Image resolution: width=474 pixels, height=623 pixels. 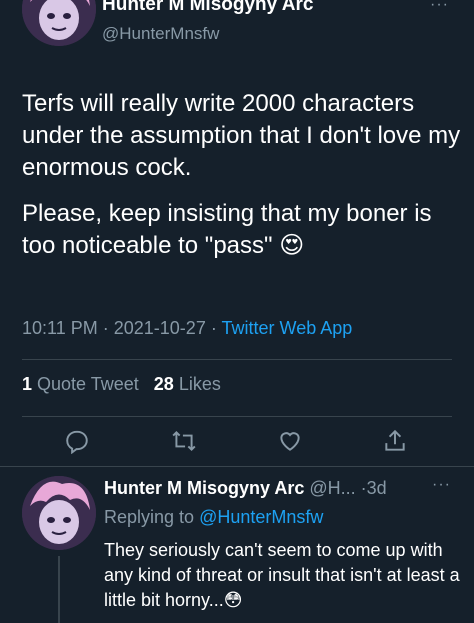 I want to click on share-icon, so click(x=395, y=441).